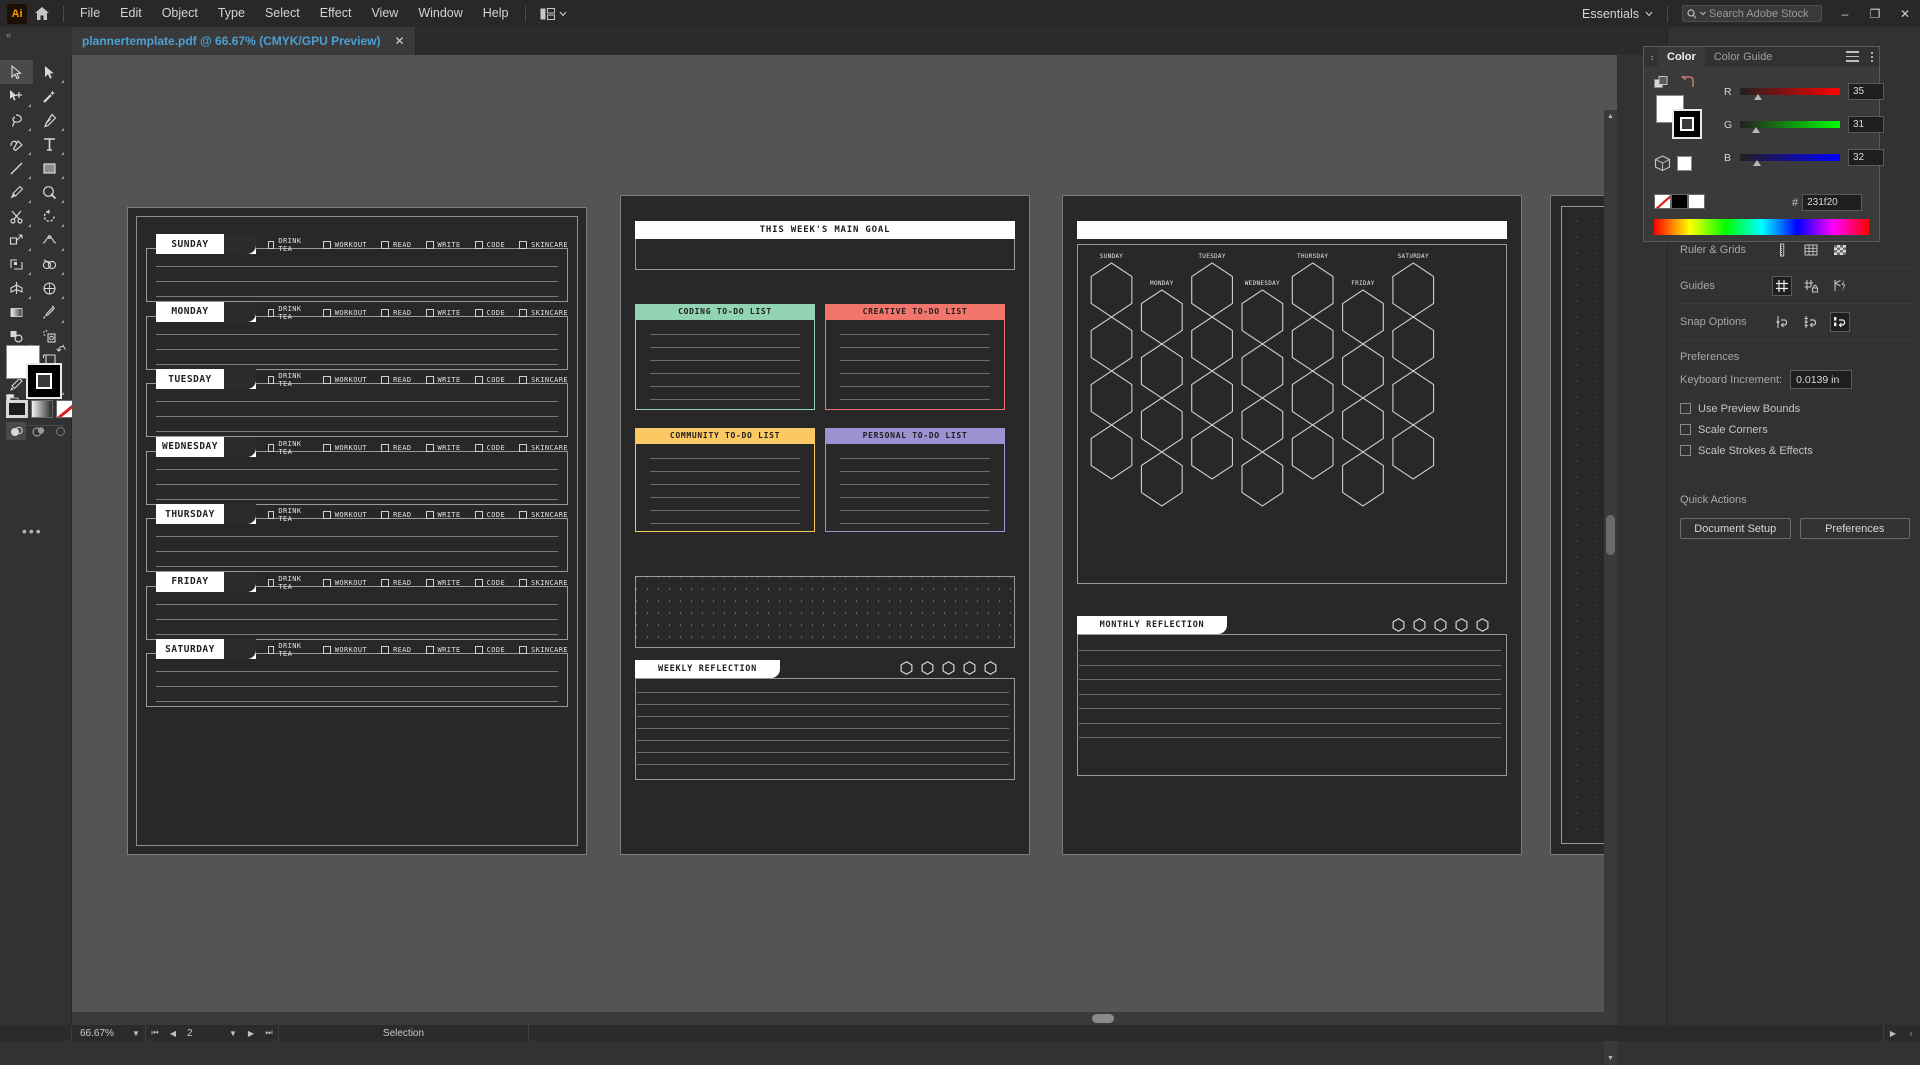 The height and width of the screenshot is (1065, 1920). Describe the element at coordinates (231, 13) in the screenshot. I see `menu-type: Type` at that location.